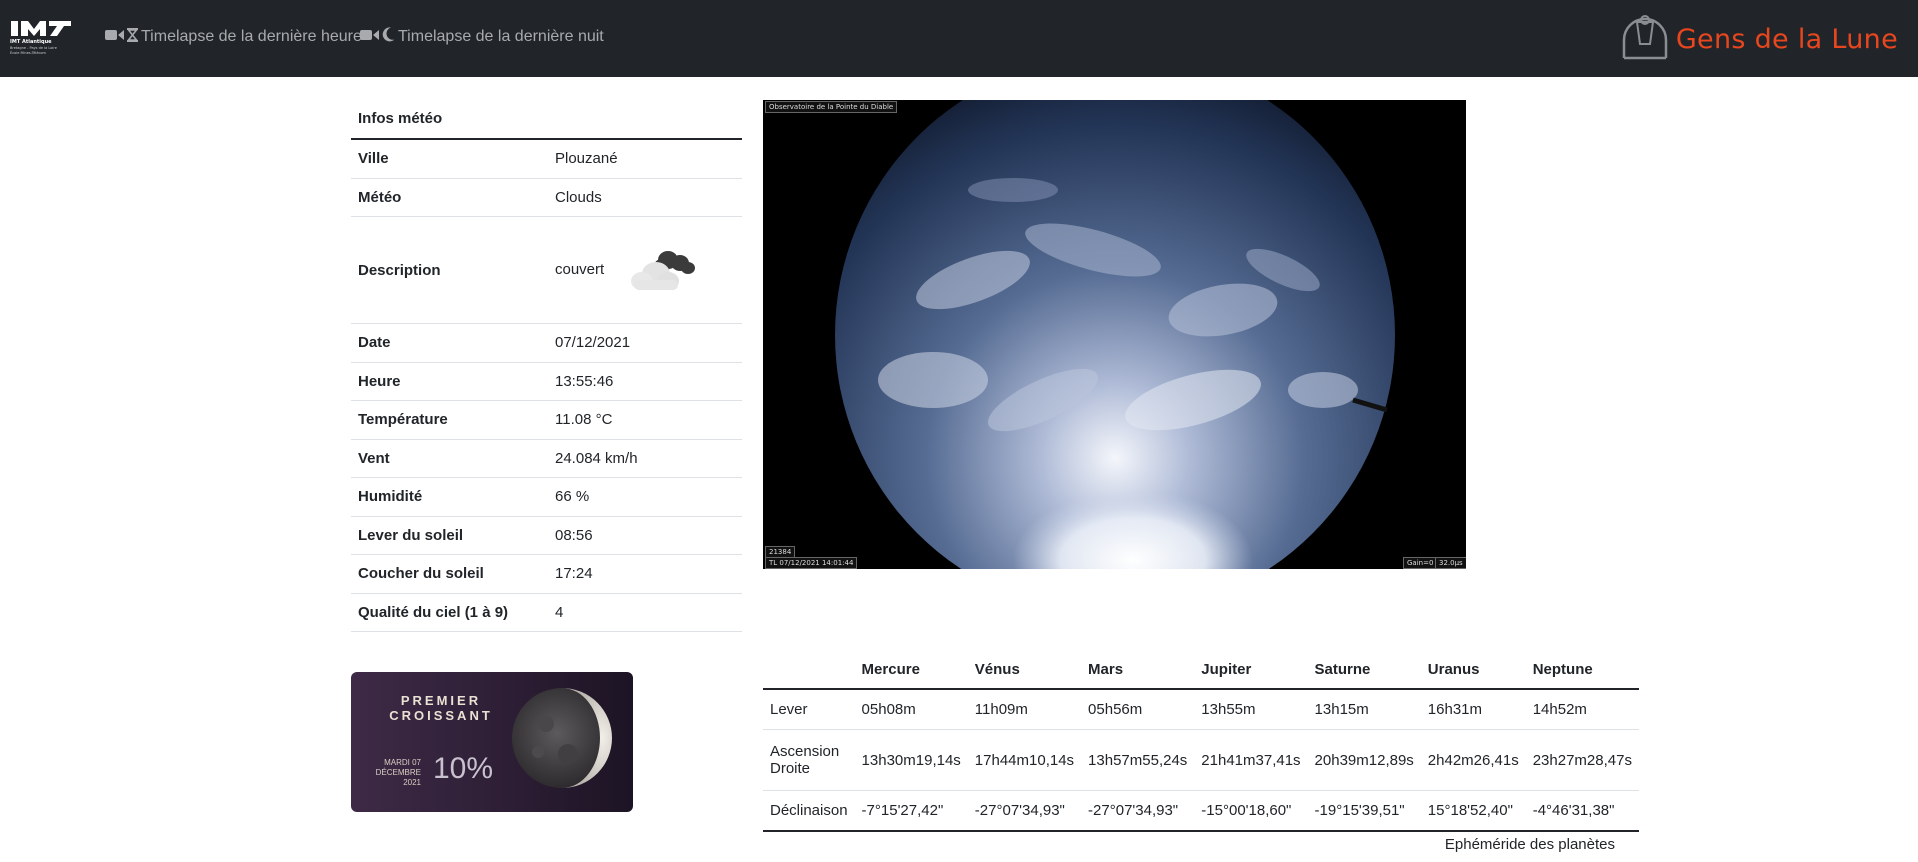 The height and width of the screenshot is (862, 1918). I want to click on planet-cell: 13h55m, so click(1251, 709).